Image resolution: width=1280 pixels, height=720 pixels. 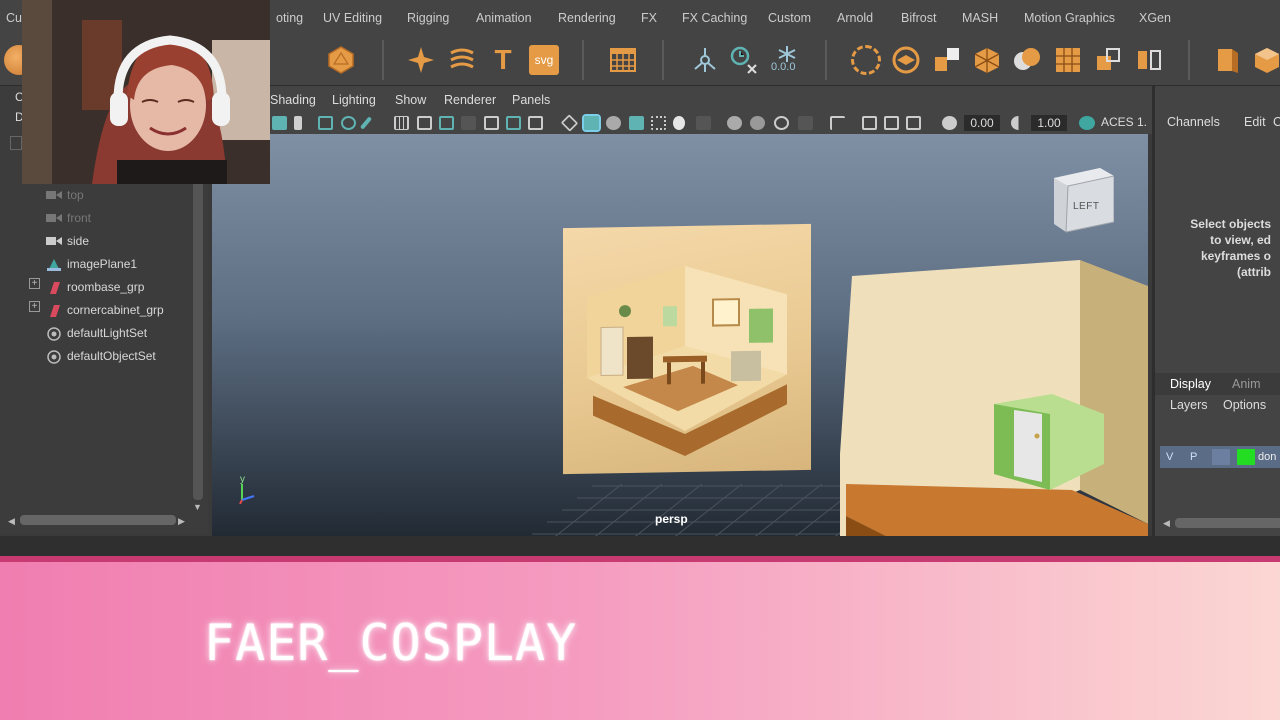 What do you see at coordinates (421, 60) in the screenshot?
I see `sparkle-icon` at bounding box center [421, 60].